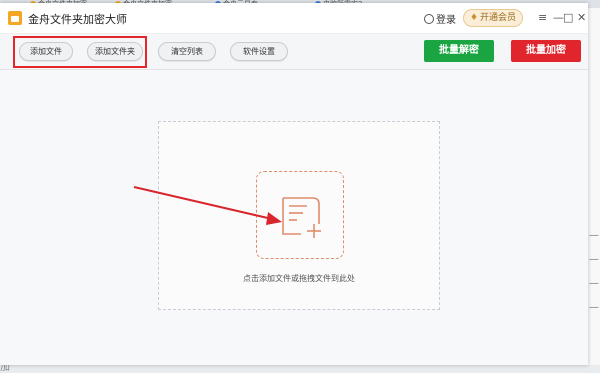 This screenshot has width=600, height=373. I want to click on annotation-arrow, so click(207, 205).